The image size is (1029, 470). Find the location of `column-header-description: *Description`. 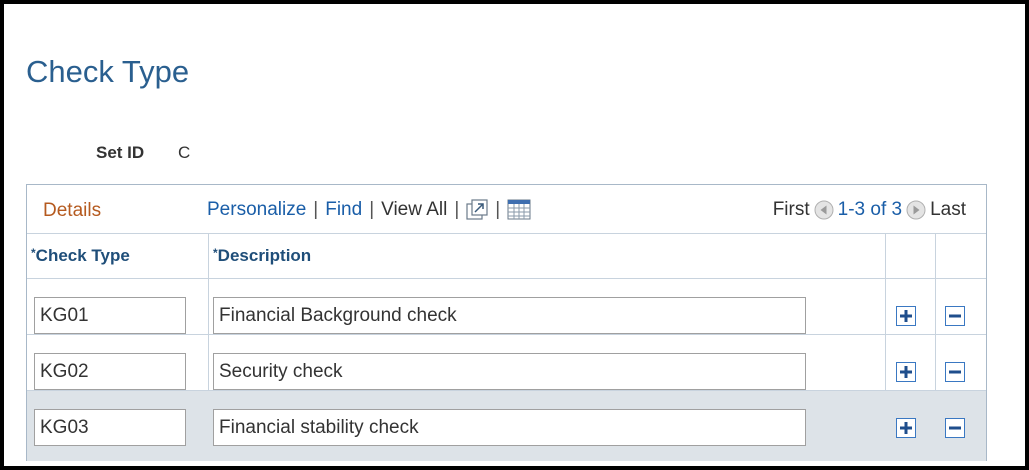

column-header-description: *Description is located at coordinates (547, 256).